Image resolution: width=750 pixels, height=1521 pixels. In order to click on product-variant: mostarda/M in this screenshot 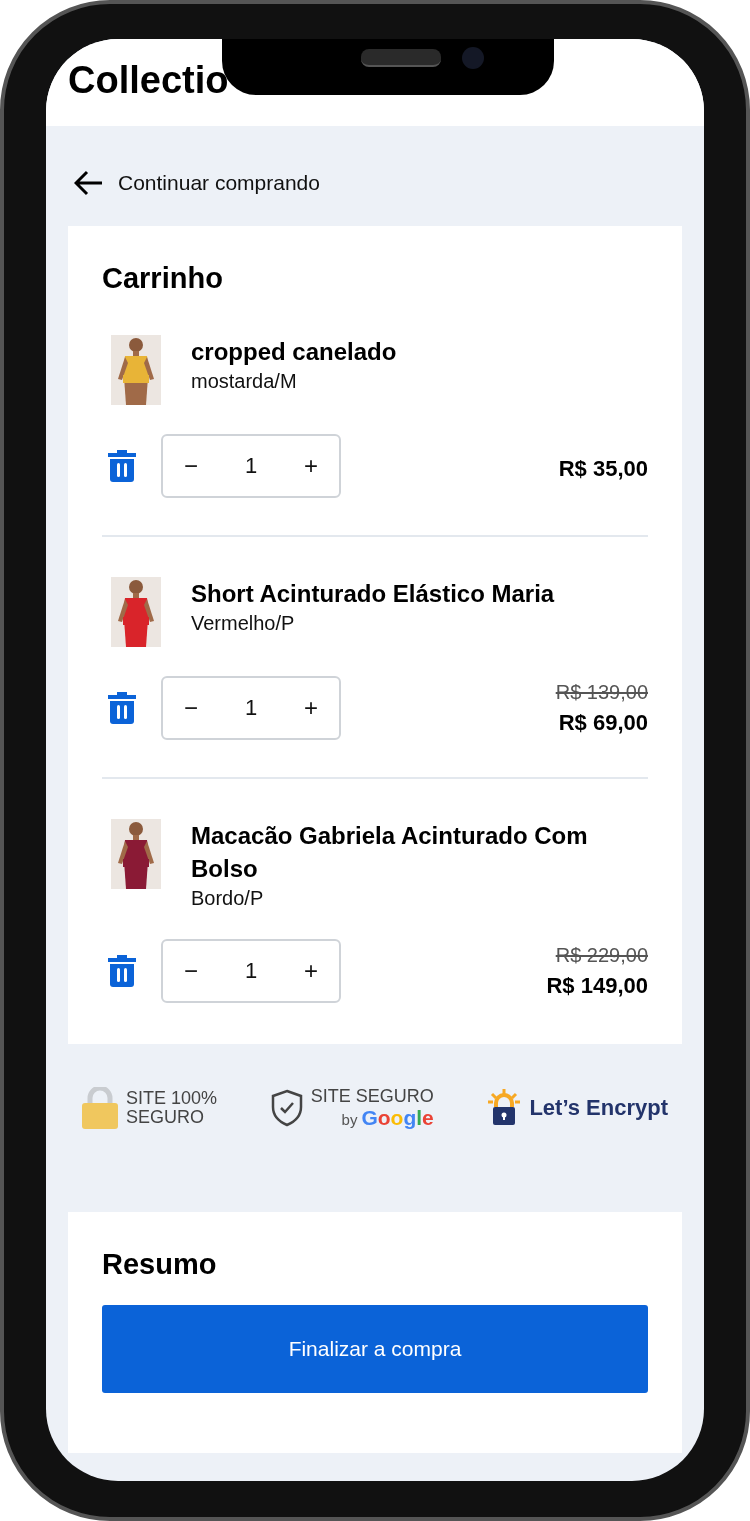, I will do `click(244, 381)`.